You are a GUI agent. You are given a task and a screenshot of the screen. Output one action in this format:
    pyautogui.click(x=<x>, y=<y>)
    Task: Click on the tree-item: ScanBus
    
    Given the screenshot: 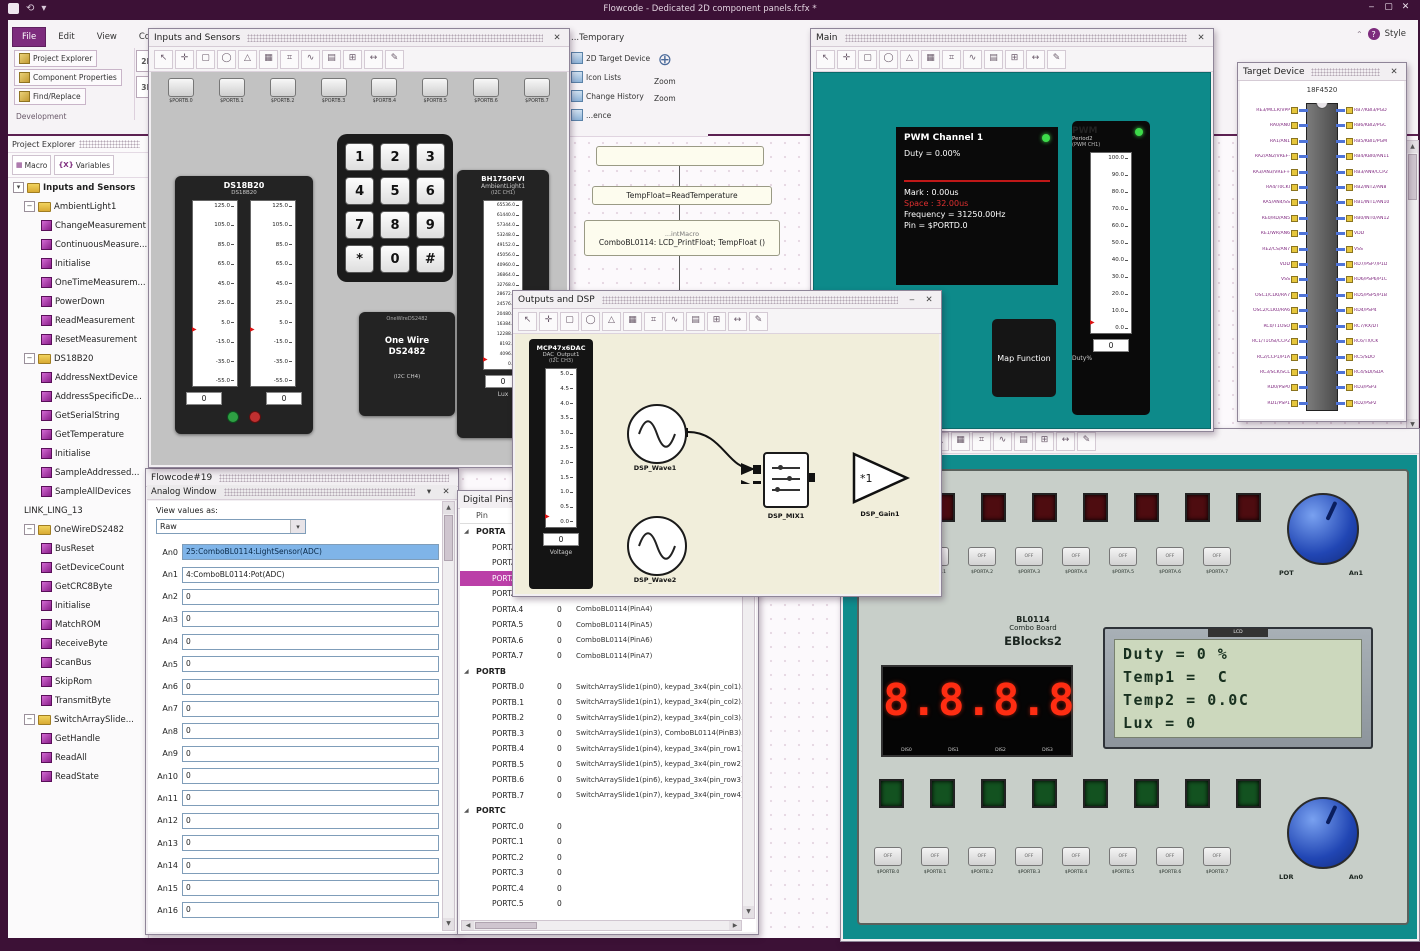 What is the action you would take?
    pyautogui.click(x=78, y=662)
    